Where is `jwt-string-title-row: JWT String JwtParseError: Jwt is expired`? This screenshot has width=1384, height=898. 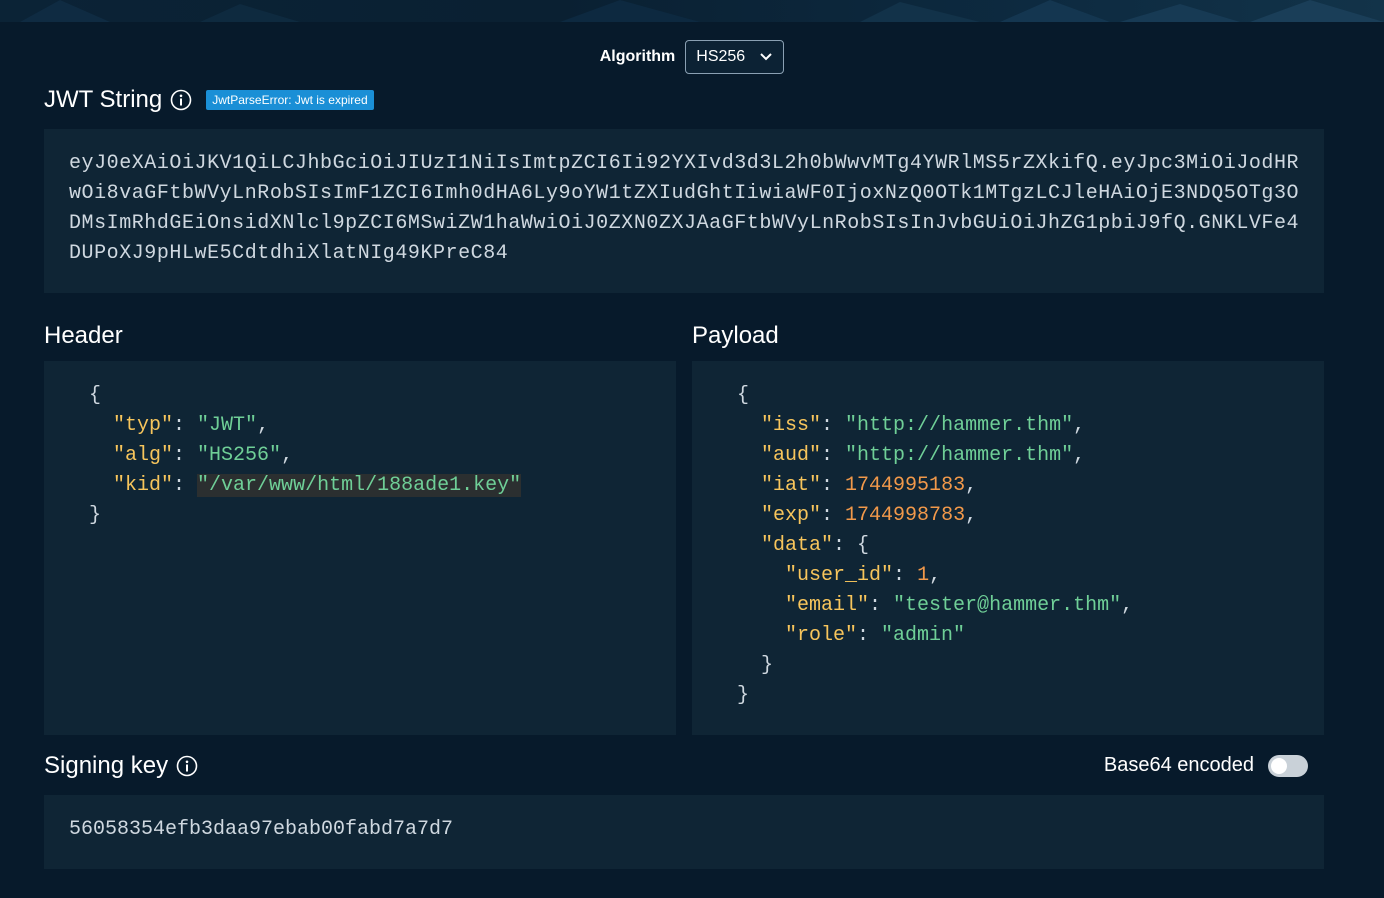 jwt-string-title-row: JWT String JwtParseError: Jwt is expired is located at coordinates (209, 100).